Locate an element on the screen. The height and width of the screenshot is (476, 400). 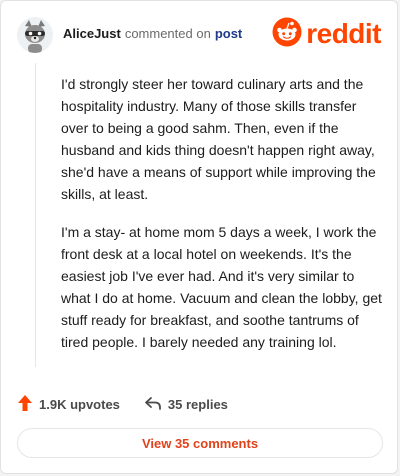
byline-verb: commented on is located at coordinates (167, 33).